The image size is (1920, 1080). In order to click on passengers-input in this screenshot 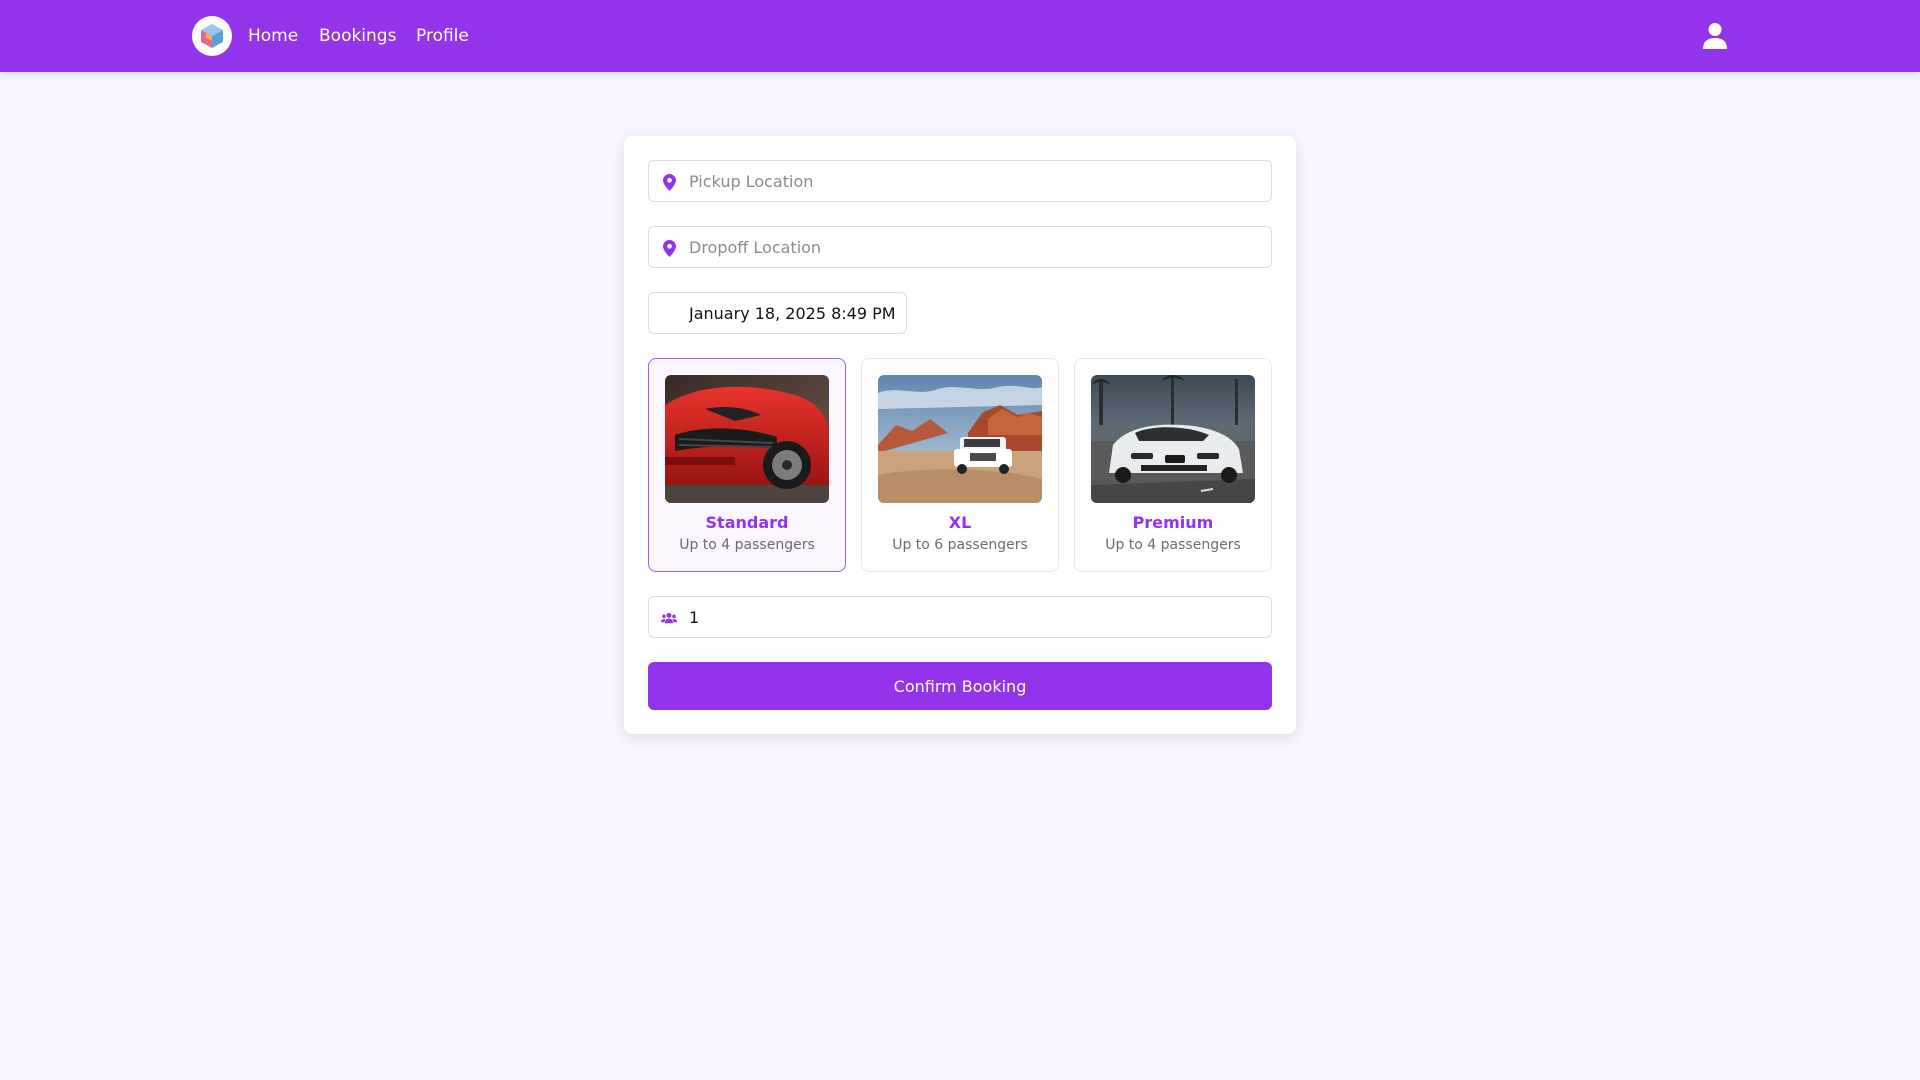, I will do `click(974, 617)`.